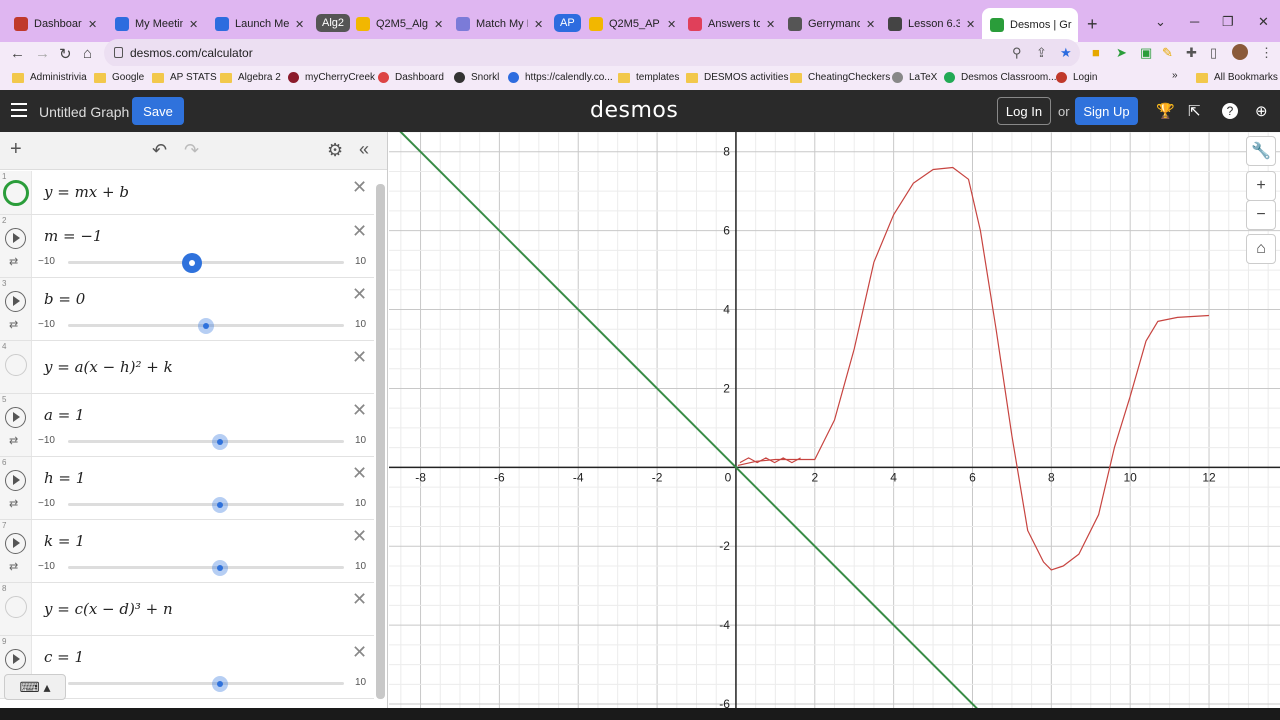  Describe the element at coordinates (1066, 53) in the screenshot. I see `bookmark-star-icon: ★` at that location.